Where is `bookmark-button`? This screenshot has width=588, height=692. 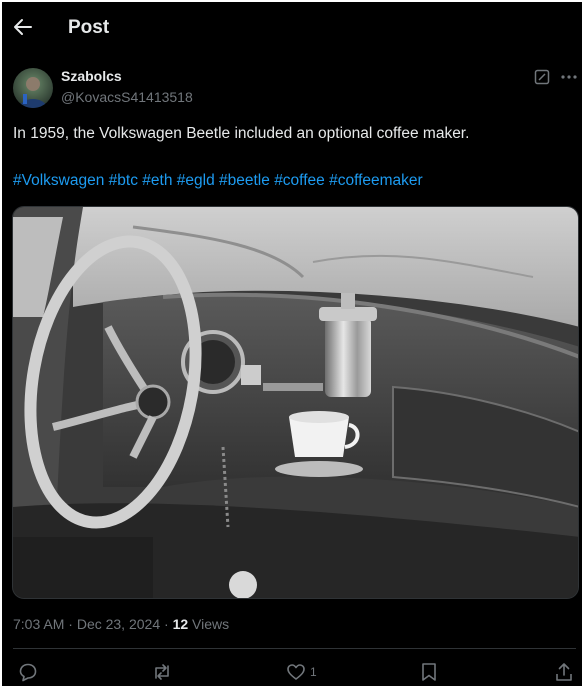 bookmark-button is located at coordinates (429, 673).